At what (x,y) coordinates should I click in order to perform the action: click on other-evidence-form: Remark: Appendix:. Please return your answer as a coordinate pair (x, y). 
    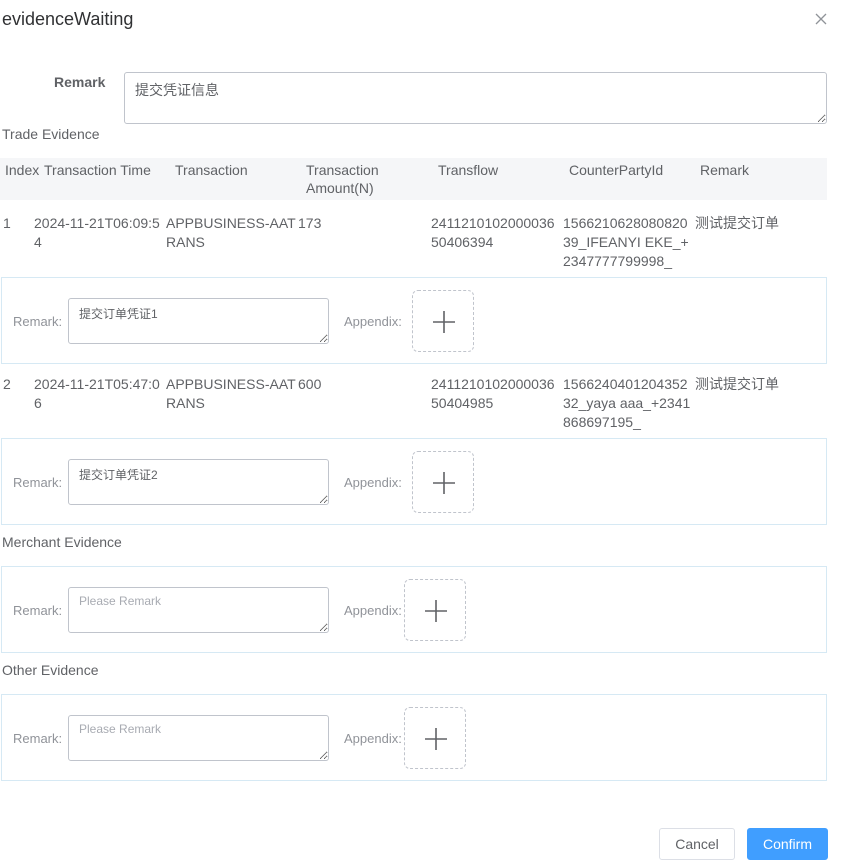
    Looking at the image, I should click on (414, 737).